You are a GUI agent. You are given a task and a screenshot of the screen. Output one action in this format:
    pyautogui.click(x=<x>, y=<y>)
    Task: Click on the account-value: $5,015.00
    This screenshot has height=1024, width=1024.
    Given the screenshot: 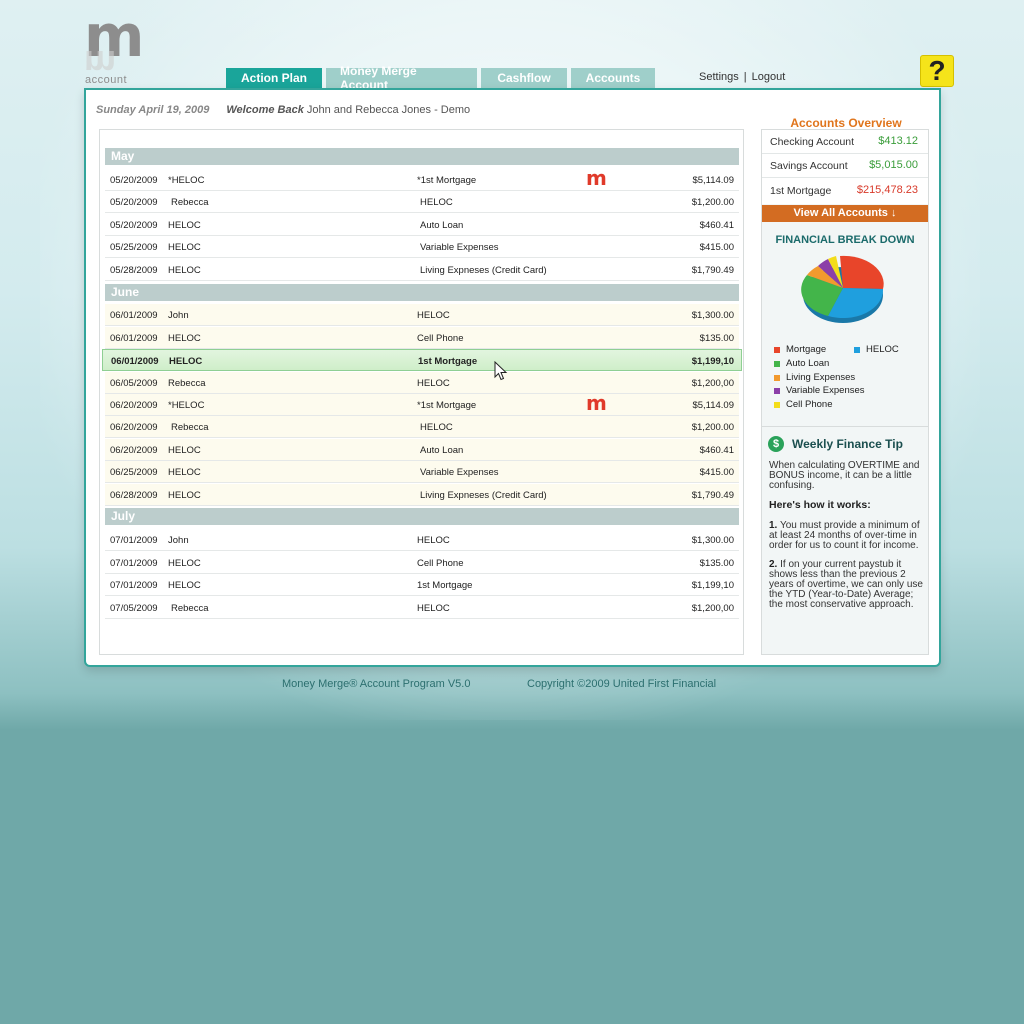 What is the action you would take?
    pyautogui.click(x=893, y=165)
    